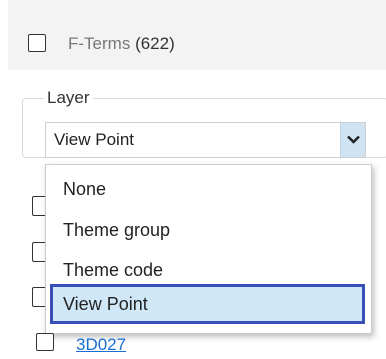  Describe the element at coordinates (37, 43) in the screenshot. I see `fterms-checkbox` at that location.